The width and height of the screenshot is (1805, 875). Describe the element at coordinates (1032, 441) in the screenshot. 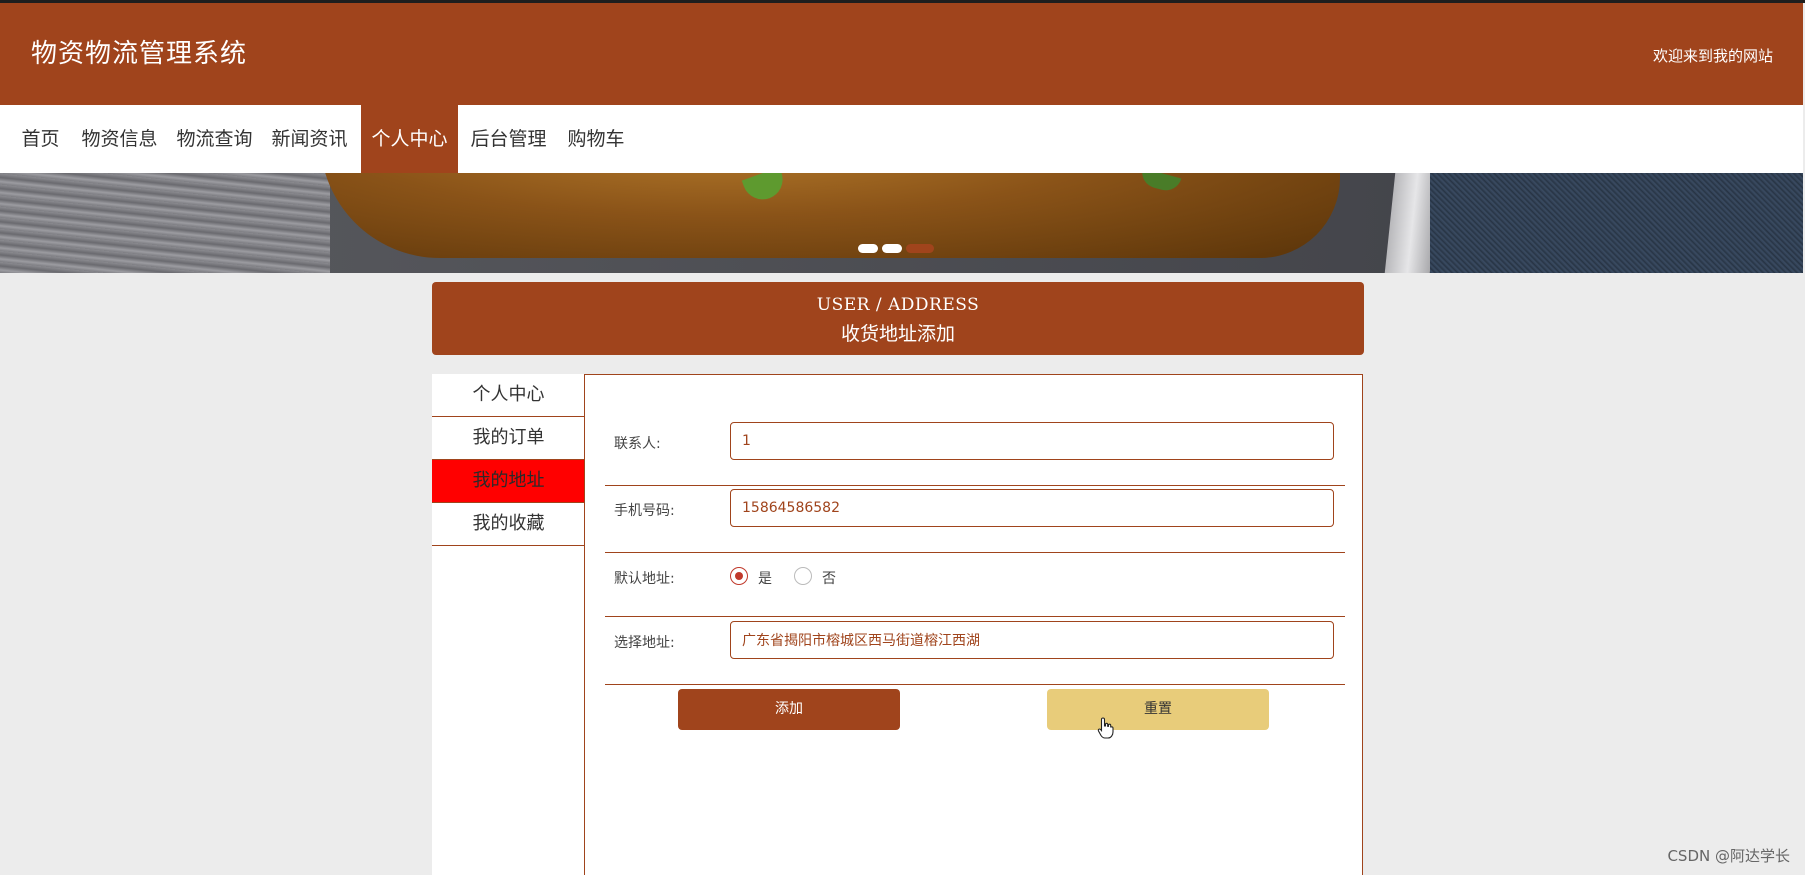

I see `contact-input` at that location.